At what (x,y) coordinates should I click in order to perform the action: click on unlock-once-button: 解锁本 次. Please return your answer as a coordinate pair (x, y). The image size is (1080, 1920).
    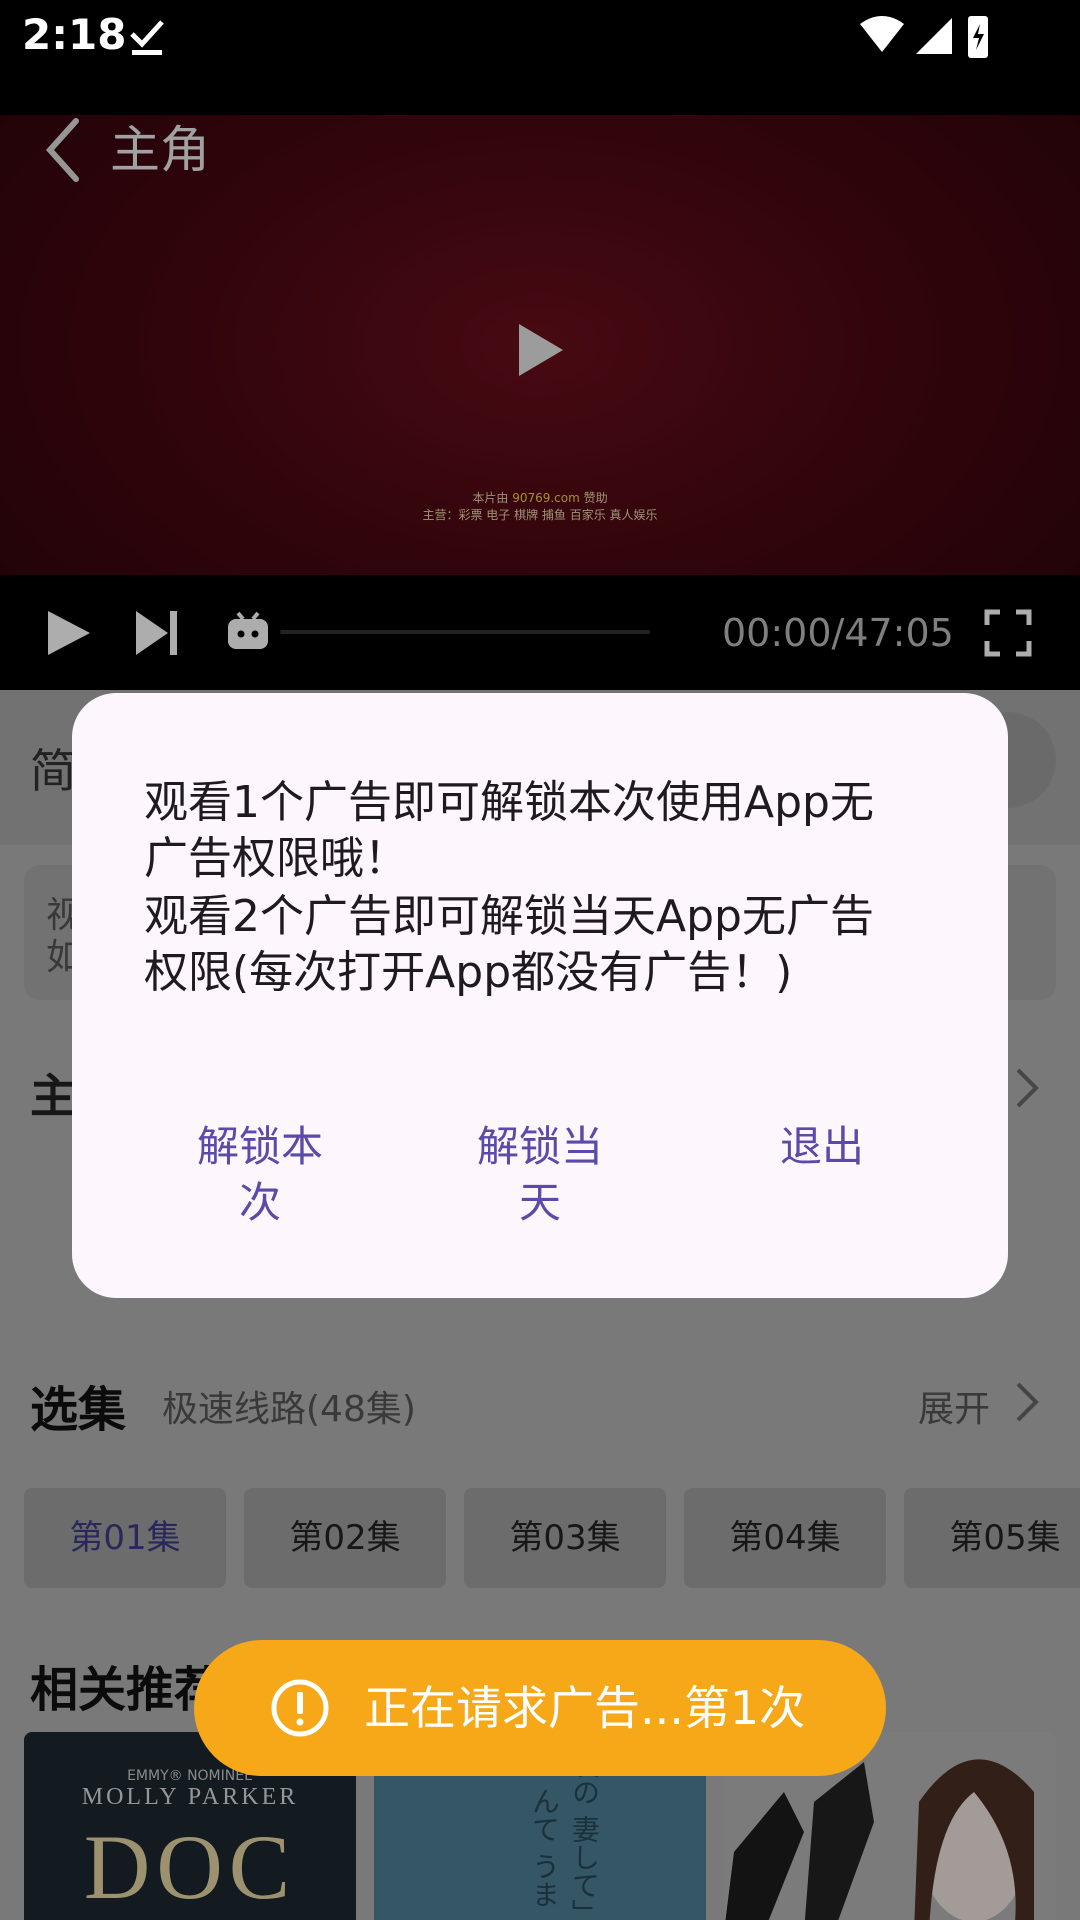
    Looking at the image, I should click on (260, 1175).